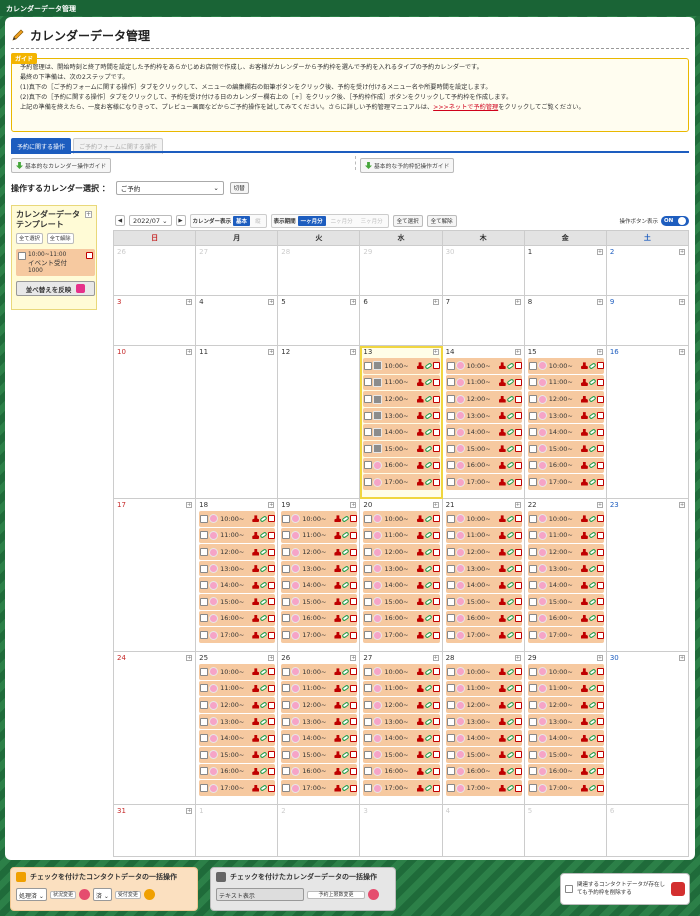 The width and height of the screenshot is (700, 916). I want to click on template-deselect-all-button: 全て解除, so click(60, 238).